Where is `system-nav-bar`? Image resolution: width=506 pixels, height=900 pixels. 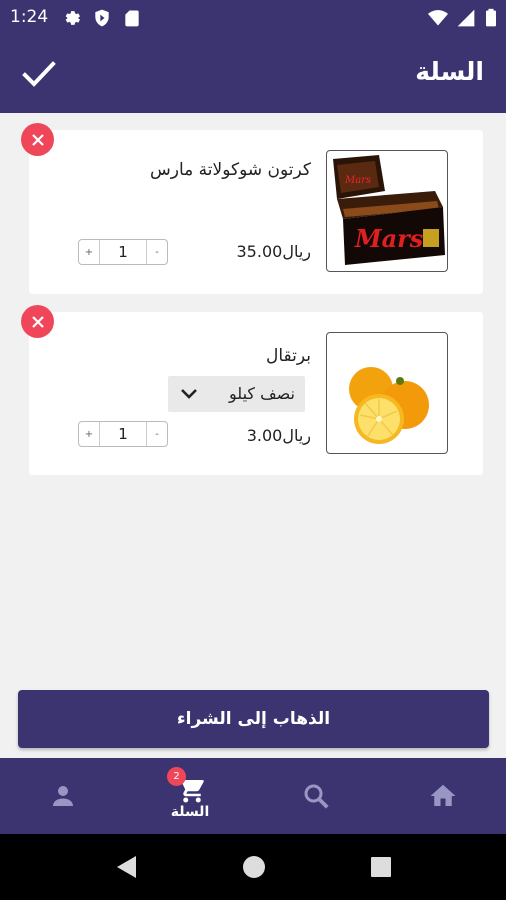
system-nav-bar is located at coordinates (253, 867).